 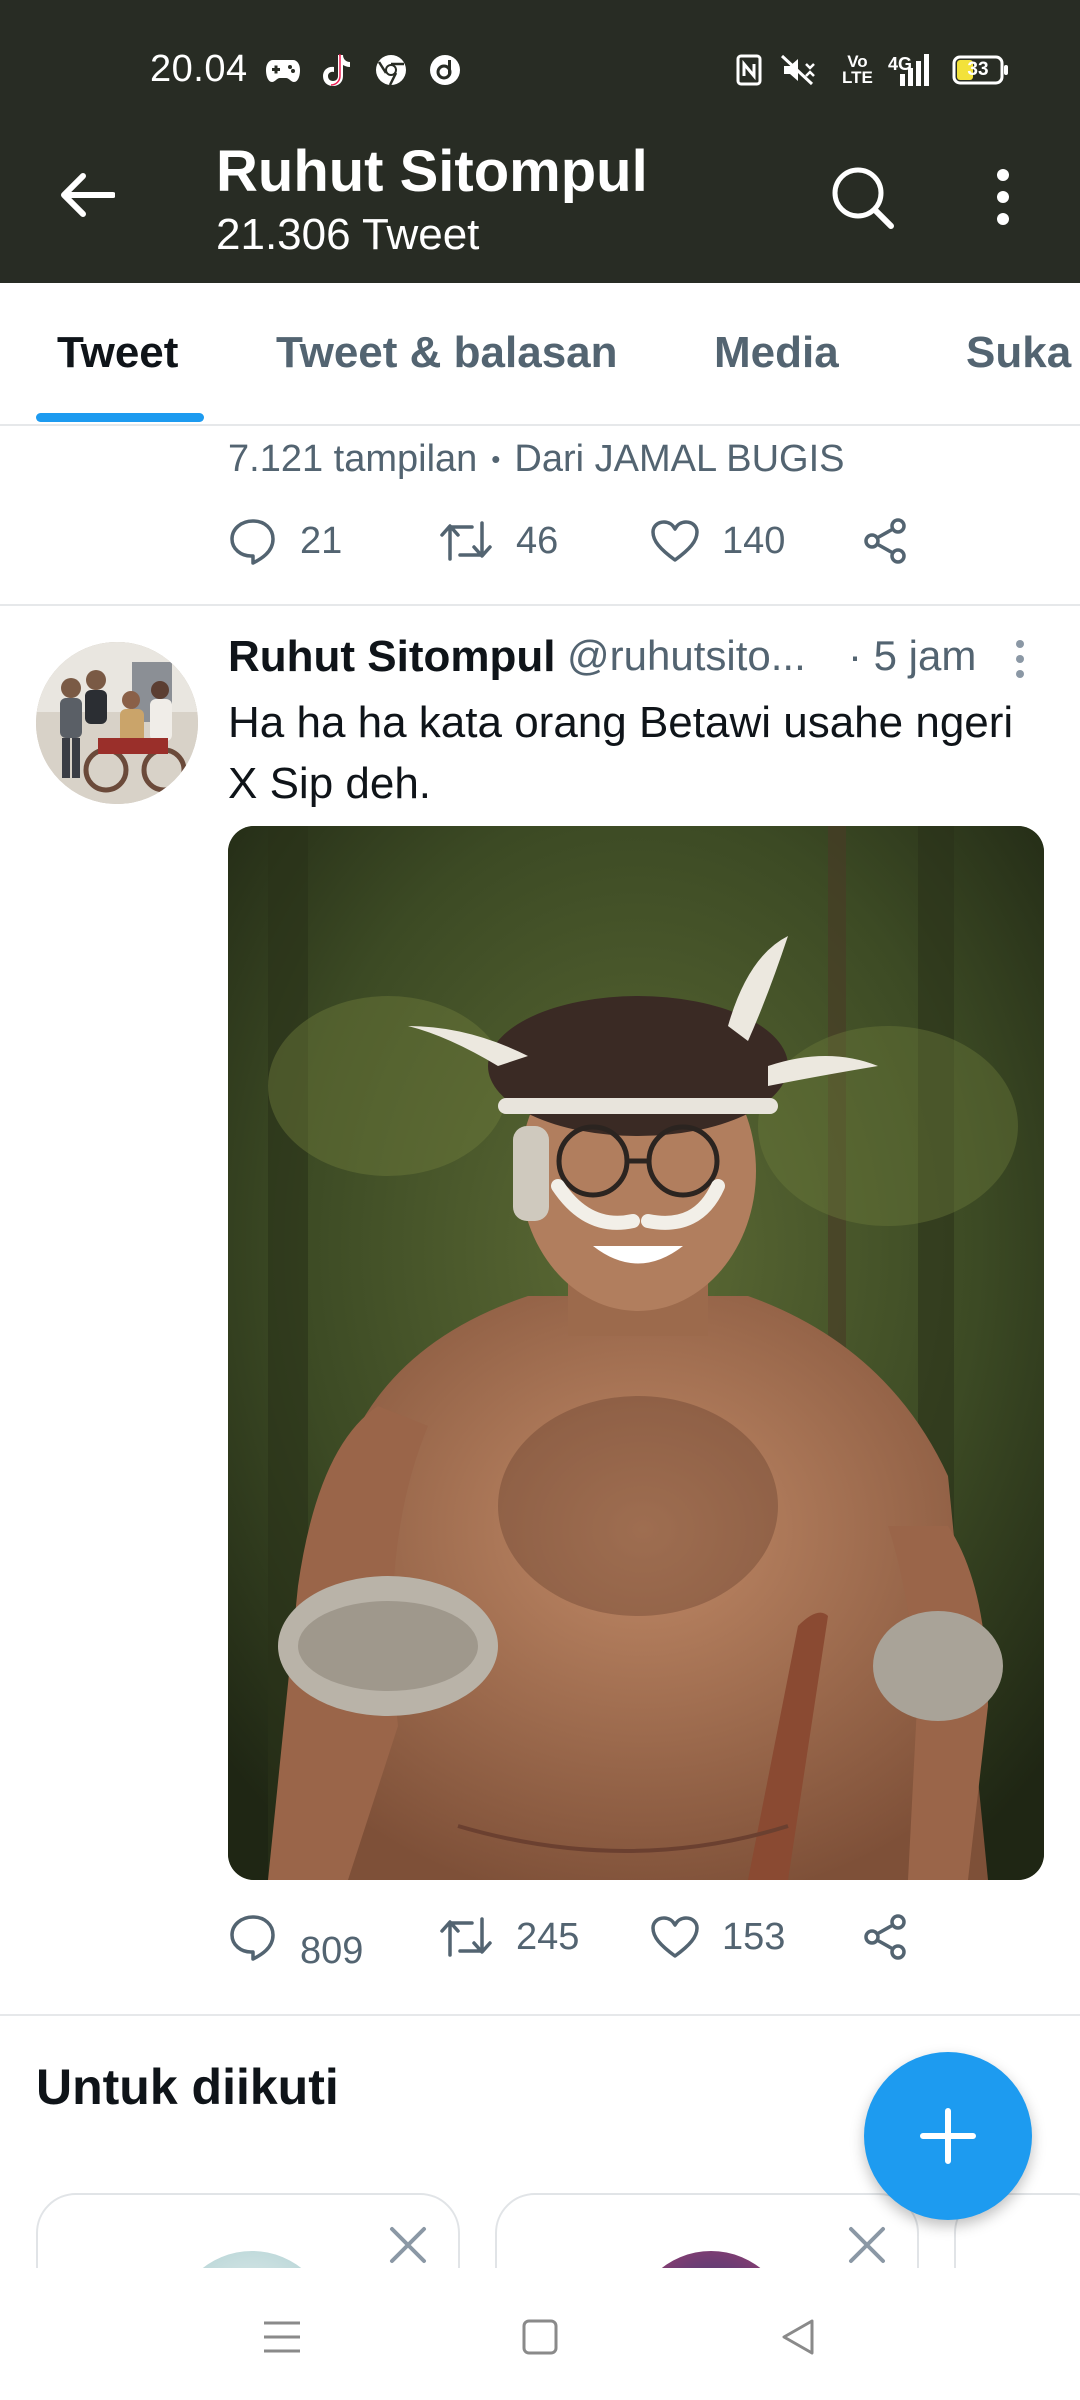 I want to click on tweet-actions: 809 245 153, so click(x=569, y=1942).